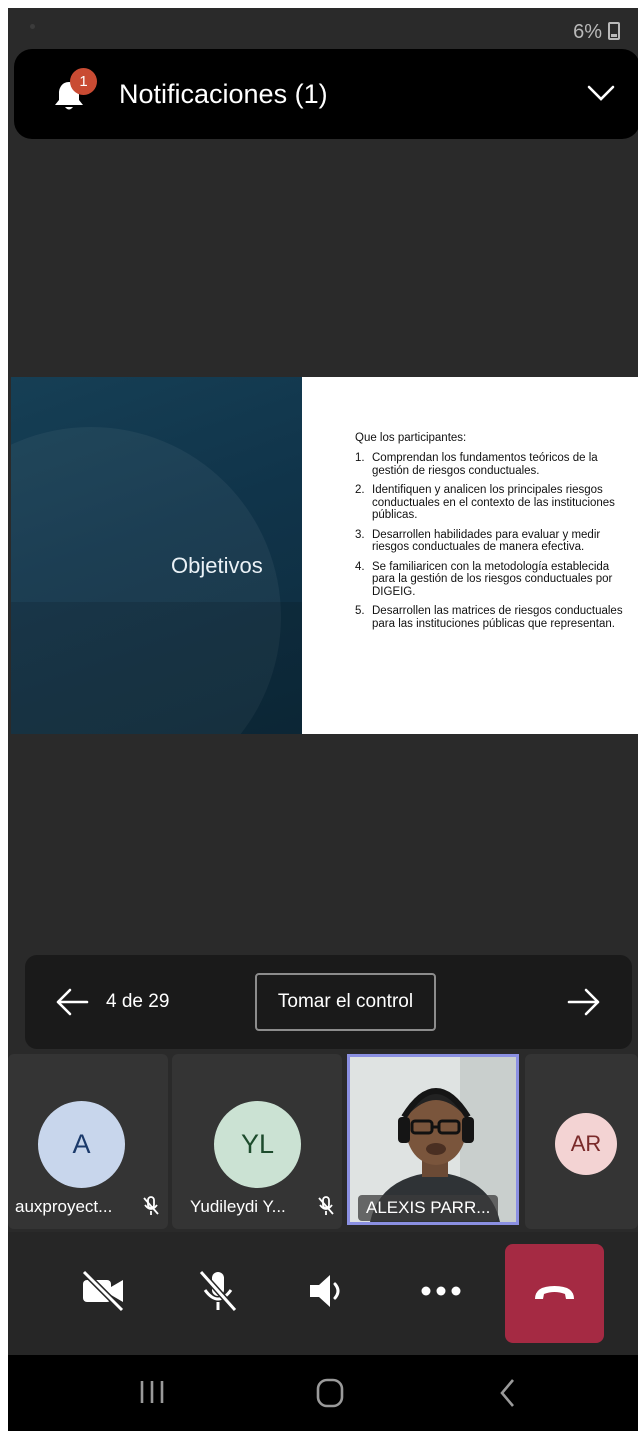  I want to click on hang-up-icon, so click(554, 1292).